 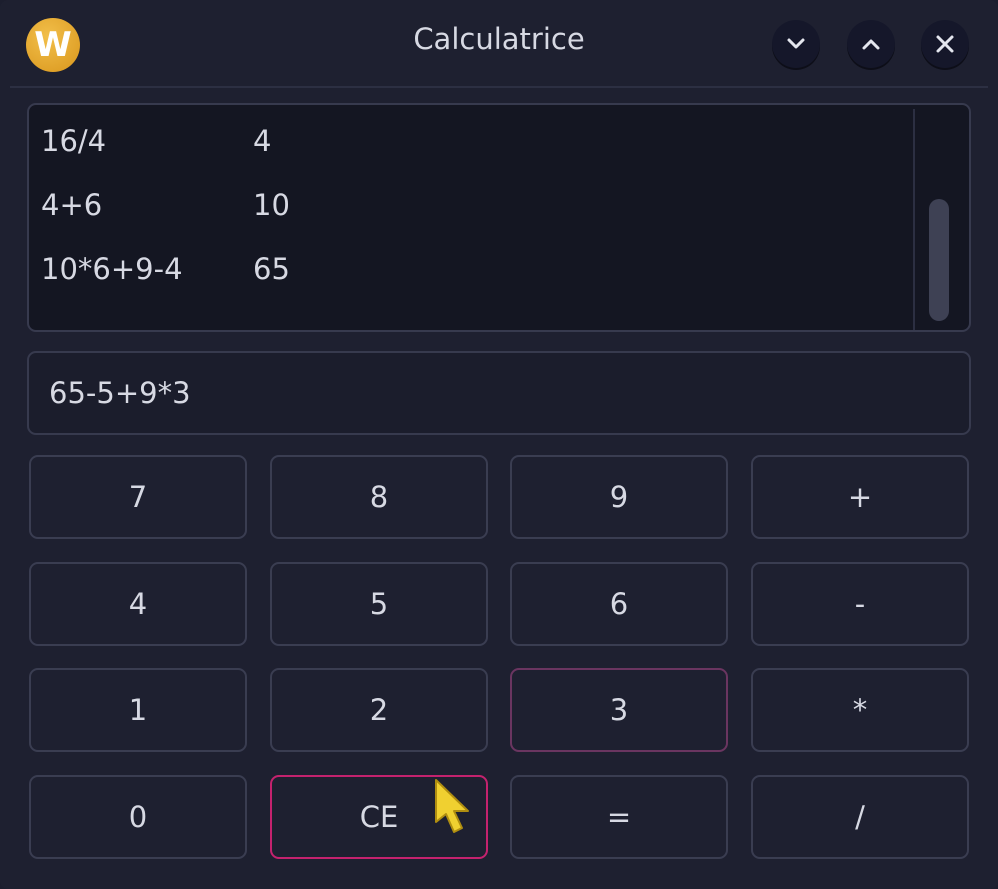 What do you see at coordinates (72, 205) in the screenshot?
I see `history-expression: 4+6` at bounding box center [72, 205].